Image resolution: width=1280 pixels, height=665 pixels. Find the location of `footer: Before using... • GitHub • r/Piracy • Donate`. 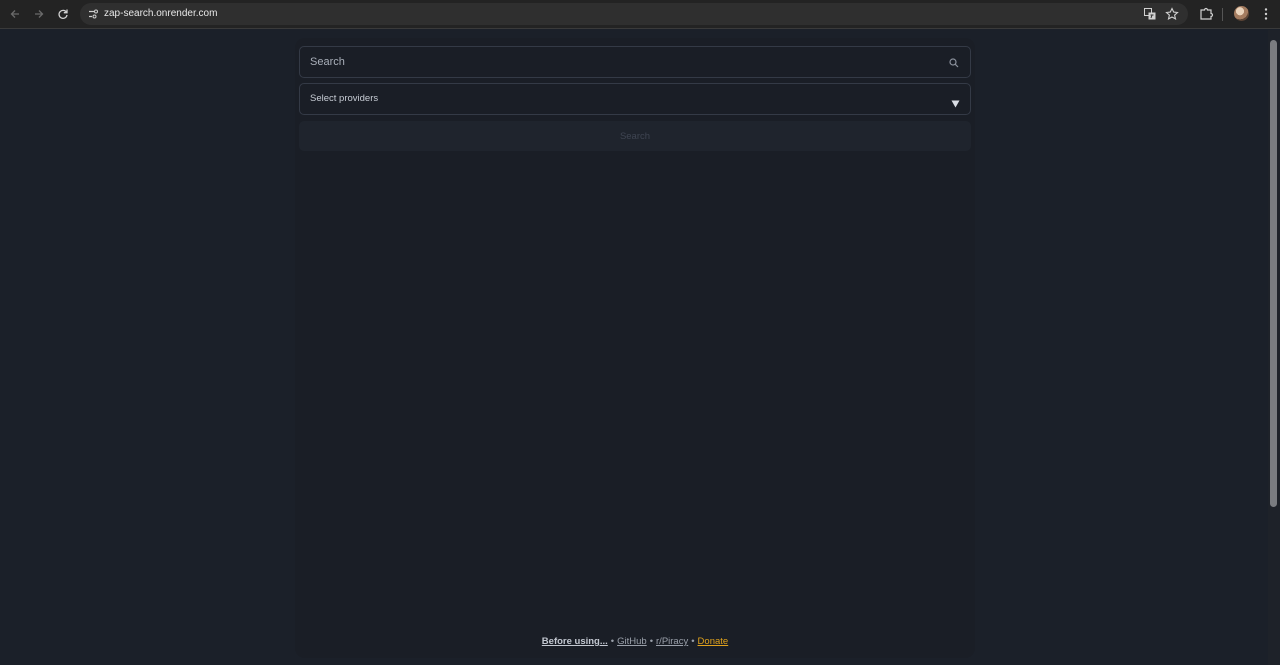

footer: Before using... • GitHub • r/Piracy • Donate is located at coordinates (635, 641).